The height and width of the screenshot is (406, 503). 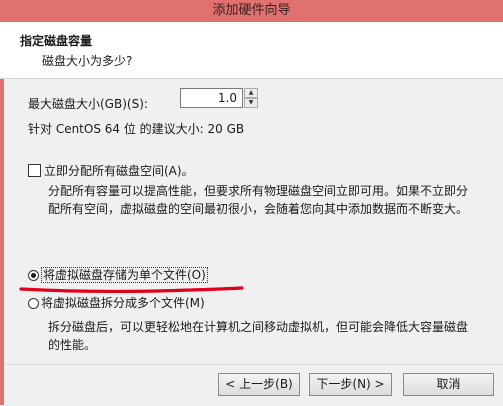 What do you see at coordinates (119, 171) in the screenshot?
I see `allocate-now-label: 立即分配所有磁盘空间(A)。` at bounding box center [119, 171].